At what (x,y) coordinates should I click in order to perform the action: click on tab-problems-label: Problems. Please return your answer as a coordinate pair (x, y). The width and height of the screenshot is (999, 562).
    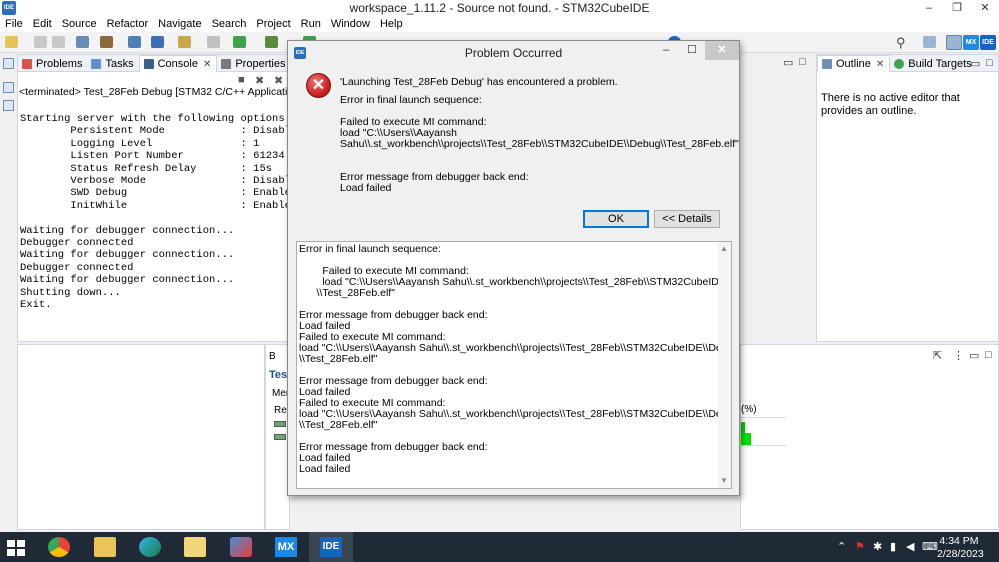
    Looking at the image, I should click on (59, 63).